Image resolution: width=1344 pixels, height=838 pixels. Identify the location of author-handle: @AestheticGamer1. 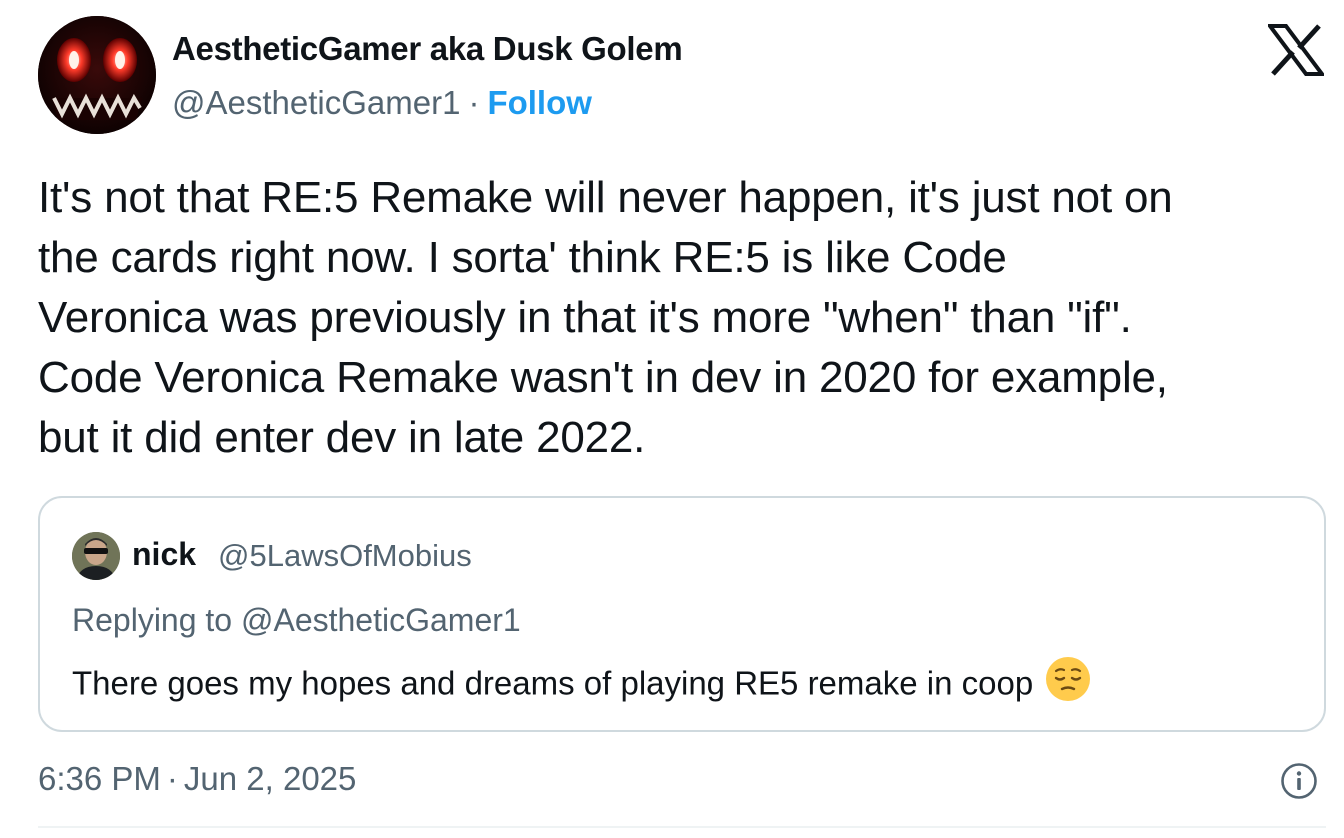
(316, 102).